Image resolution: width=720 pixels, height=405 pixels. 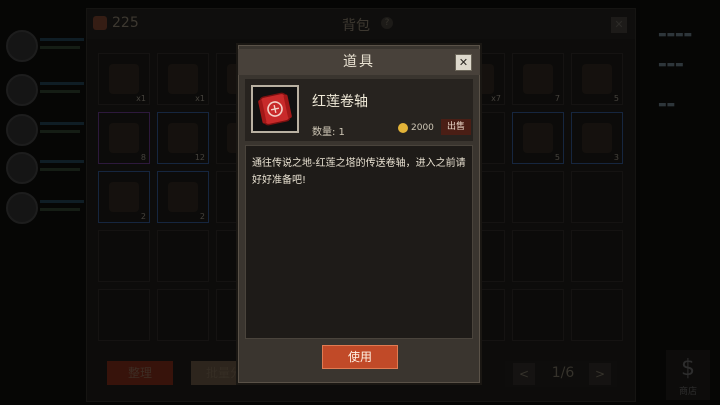 What do you see at coordinates (359, 62) in the screenshot?
I see `dialog-title: 道具` at bounding box center [359, 62].